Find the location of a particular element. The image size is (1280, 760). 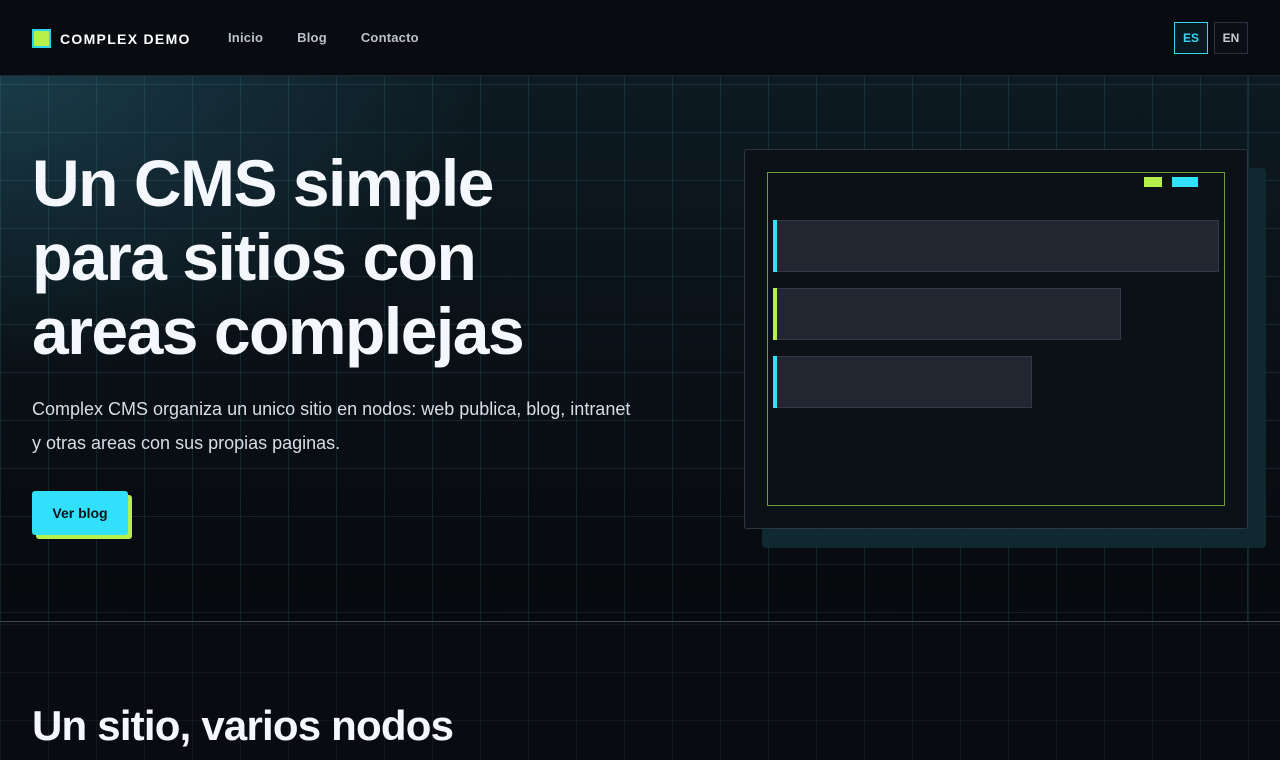

site-header: COMPLEX DEMO Inicio Blog Contacto ES EN is located at coordinates (640, 38).